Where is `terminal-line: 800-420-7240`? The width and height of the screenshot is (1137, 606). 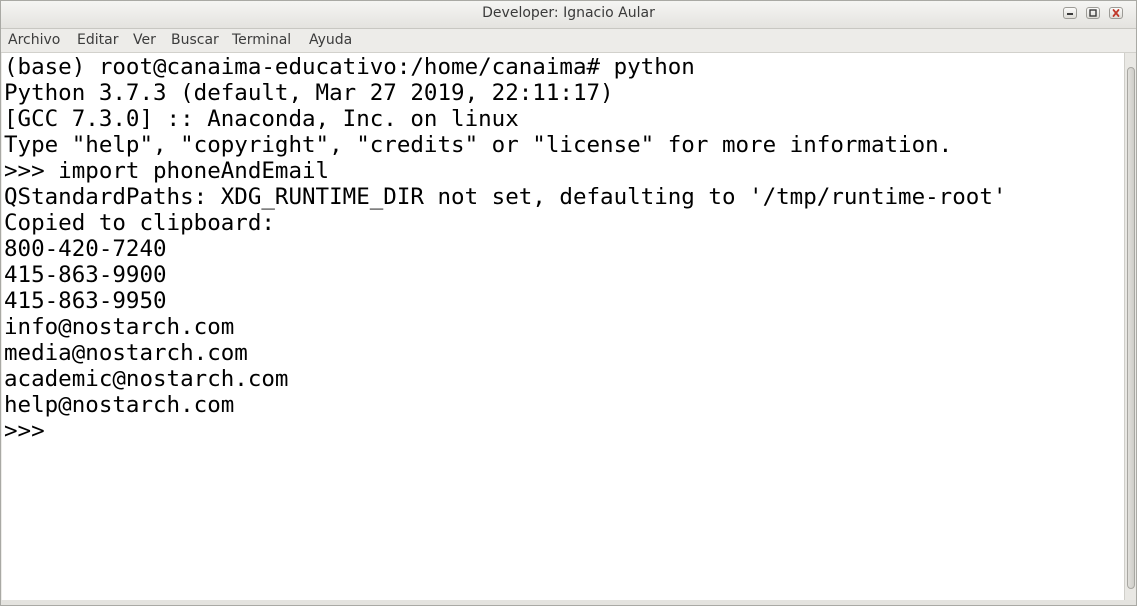 terminal-line: 800-420-7240 is located at coordinates (85, 249).